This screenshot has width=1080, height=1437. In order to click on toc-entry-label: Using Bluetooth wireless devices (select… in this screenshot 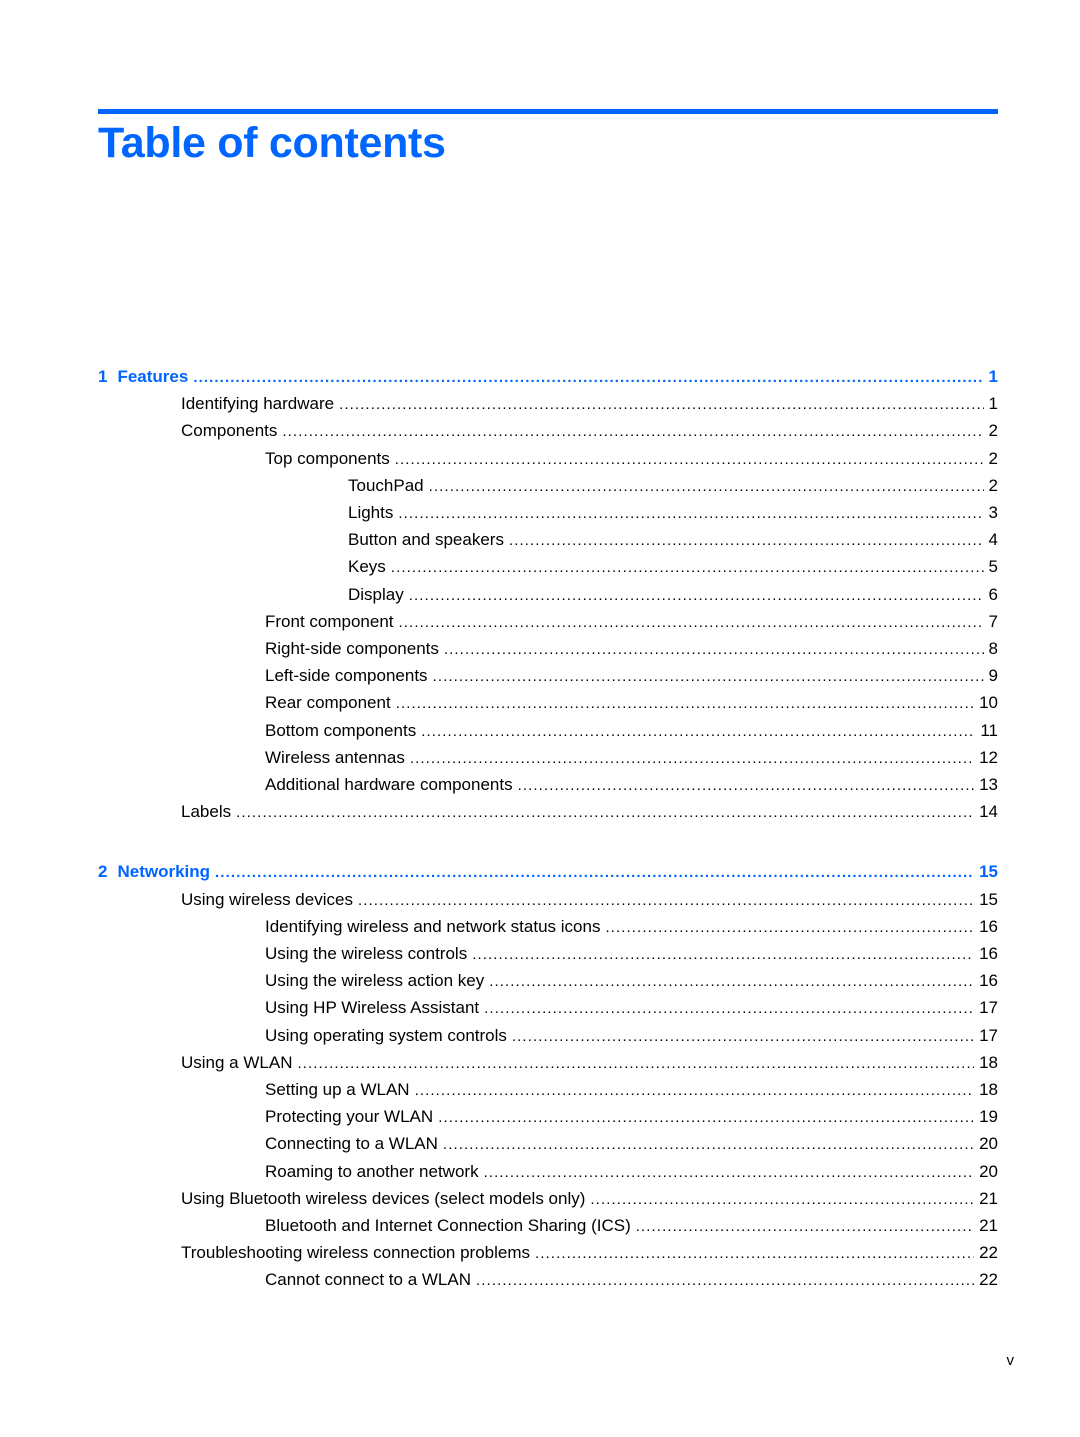, I will do `click(383, 1198)`.